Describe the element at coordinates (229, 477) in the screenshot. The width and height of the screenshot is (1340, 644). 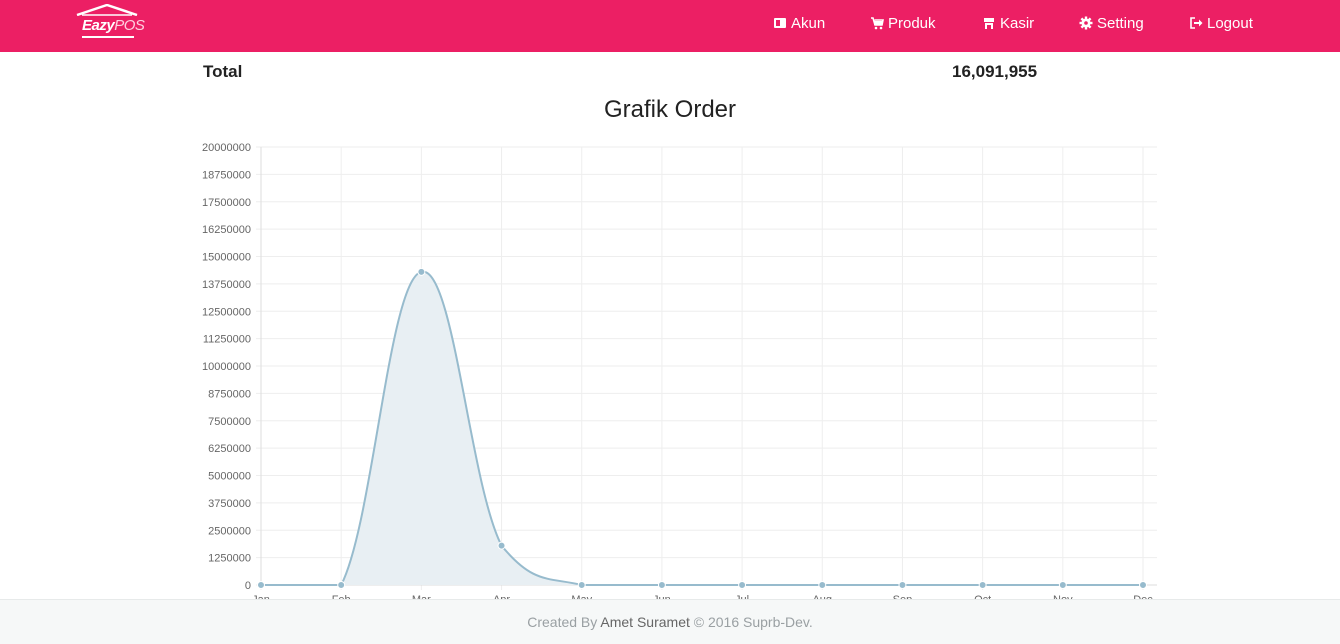
I see `y-tick-label: 5000000` at that location.